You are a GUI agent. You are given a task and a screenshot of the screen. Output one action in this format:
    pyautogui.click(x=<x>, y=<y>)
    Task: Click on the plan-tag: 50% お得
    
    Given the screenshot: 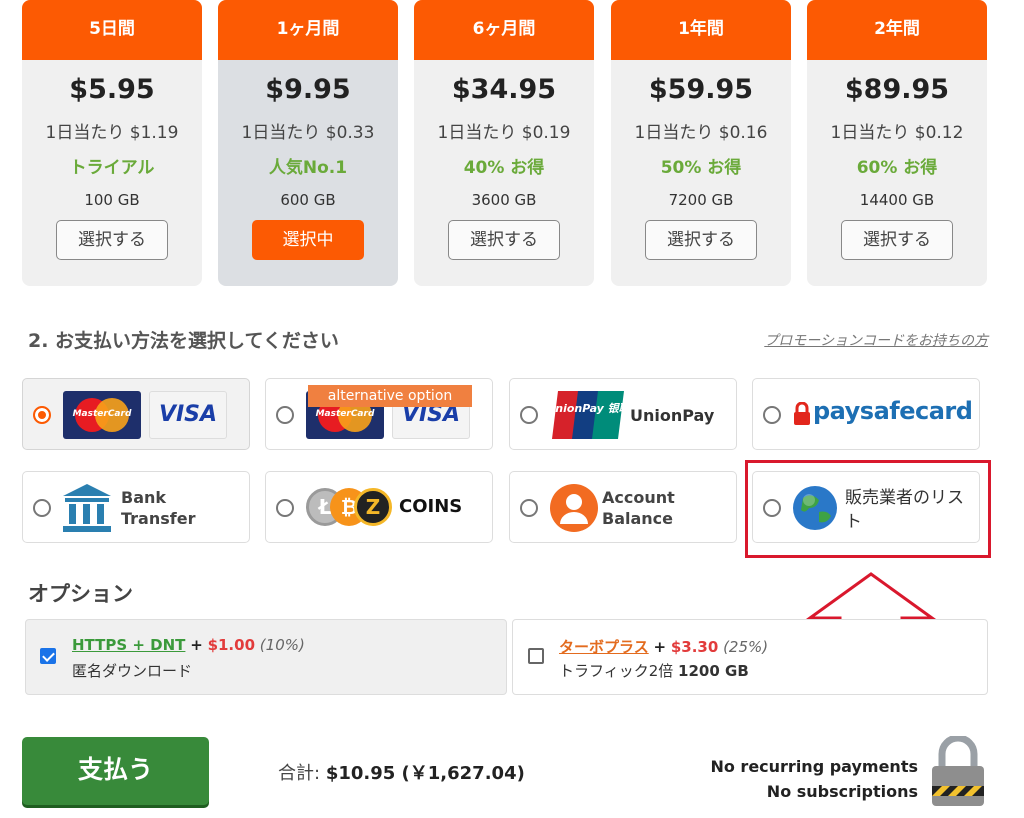 What is the action you would take?
    pyautogui.click(x=701, y=168)
    